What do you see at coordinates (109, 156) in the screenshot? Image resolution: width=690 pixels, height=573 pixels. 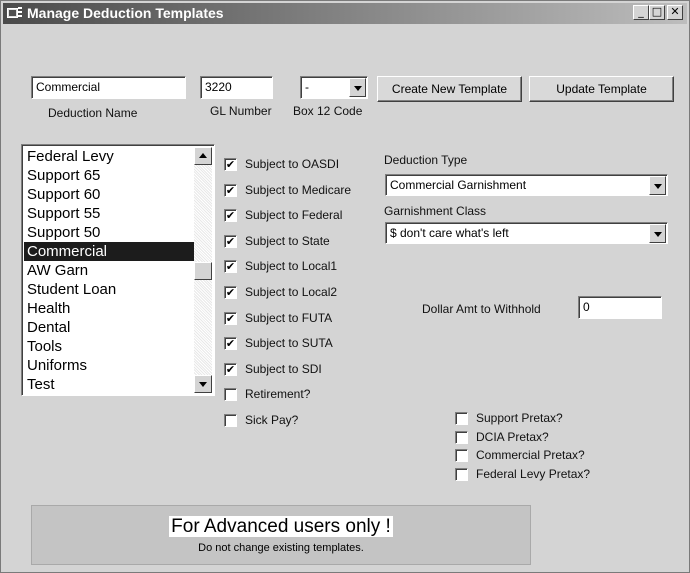 I see `template-list-item: Federal Levy` at bounding box center [109, 156].